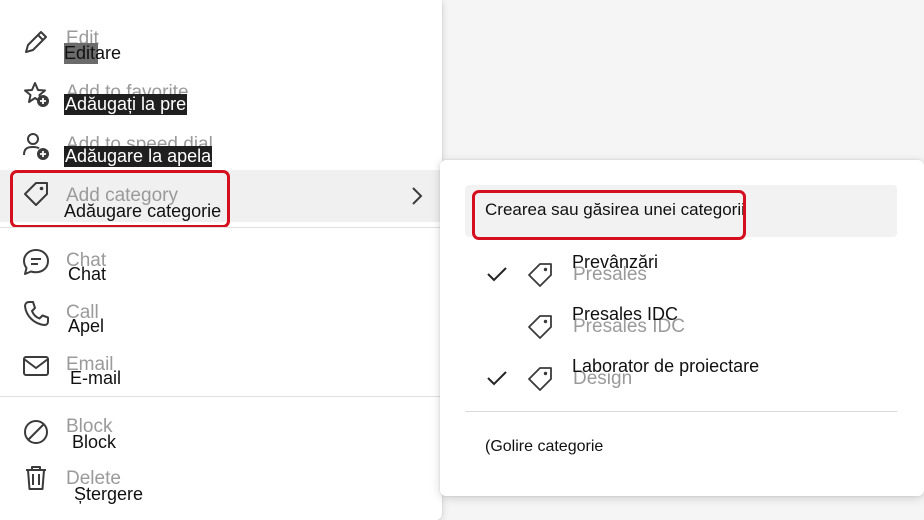 This screenshot has height=520, width=924. What do you see at coordinates (221, 364) in the screenshot?
I see `menu-item-email: Email E-mail` at bounding box center [221, 364].